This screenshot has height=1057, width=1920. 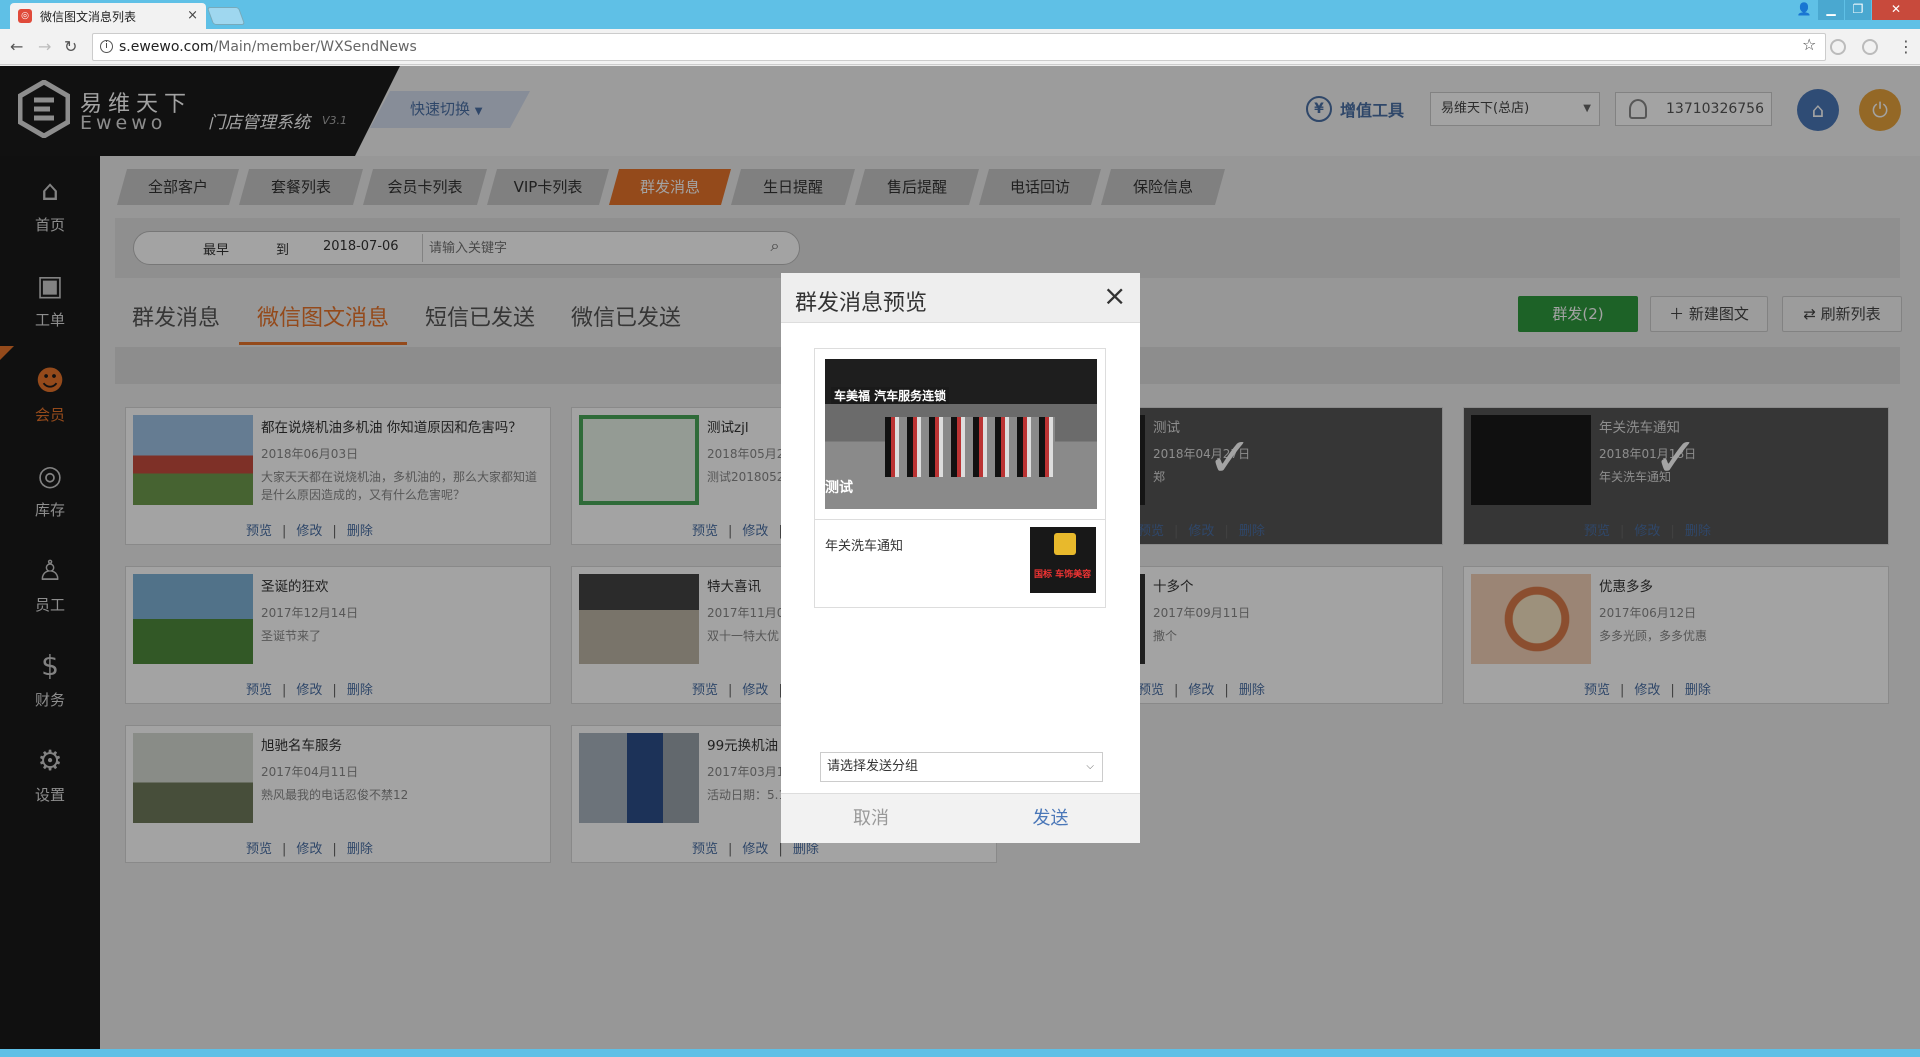 I want to click on shop-logo-icon, so click(x=1065, y=544).